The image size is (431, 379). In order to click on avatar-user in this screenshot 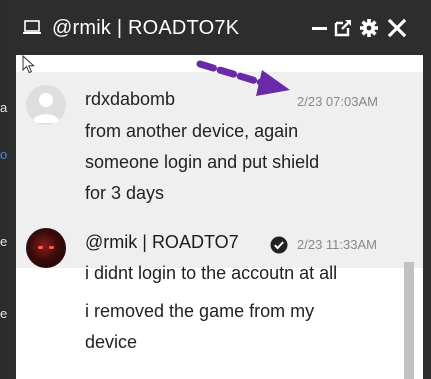, I will do `click(46, 248)`.